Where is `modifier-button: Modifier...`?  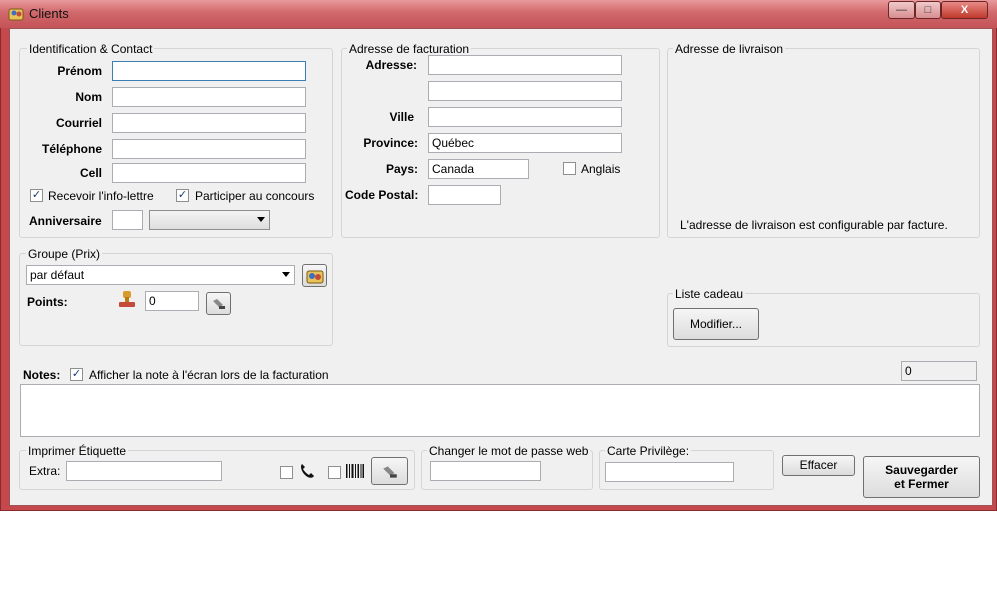
modifier-button: Modifier... is located at coordinates (716, 324).